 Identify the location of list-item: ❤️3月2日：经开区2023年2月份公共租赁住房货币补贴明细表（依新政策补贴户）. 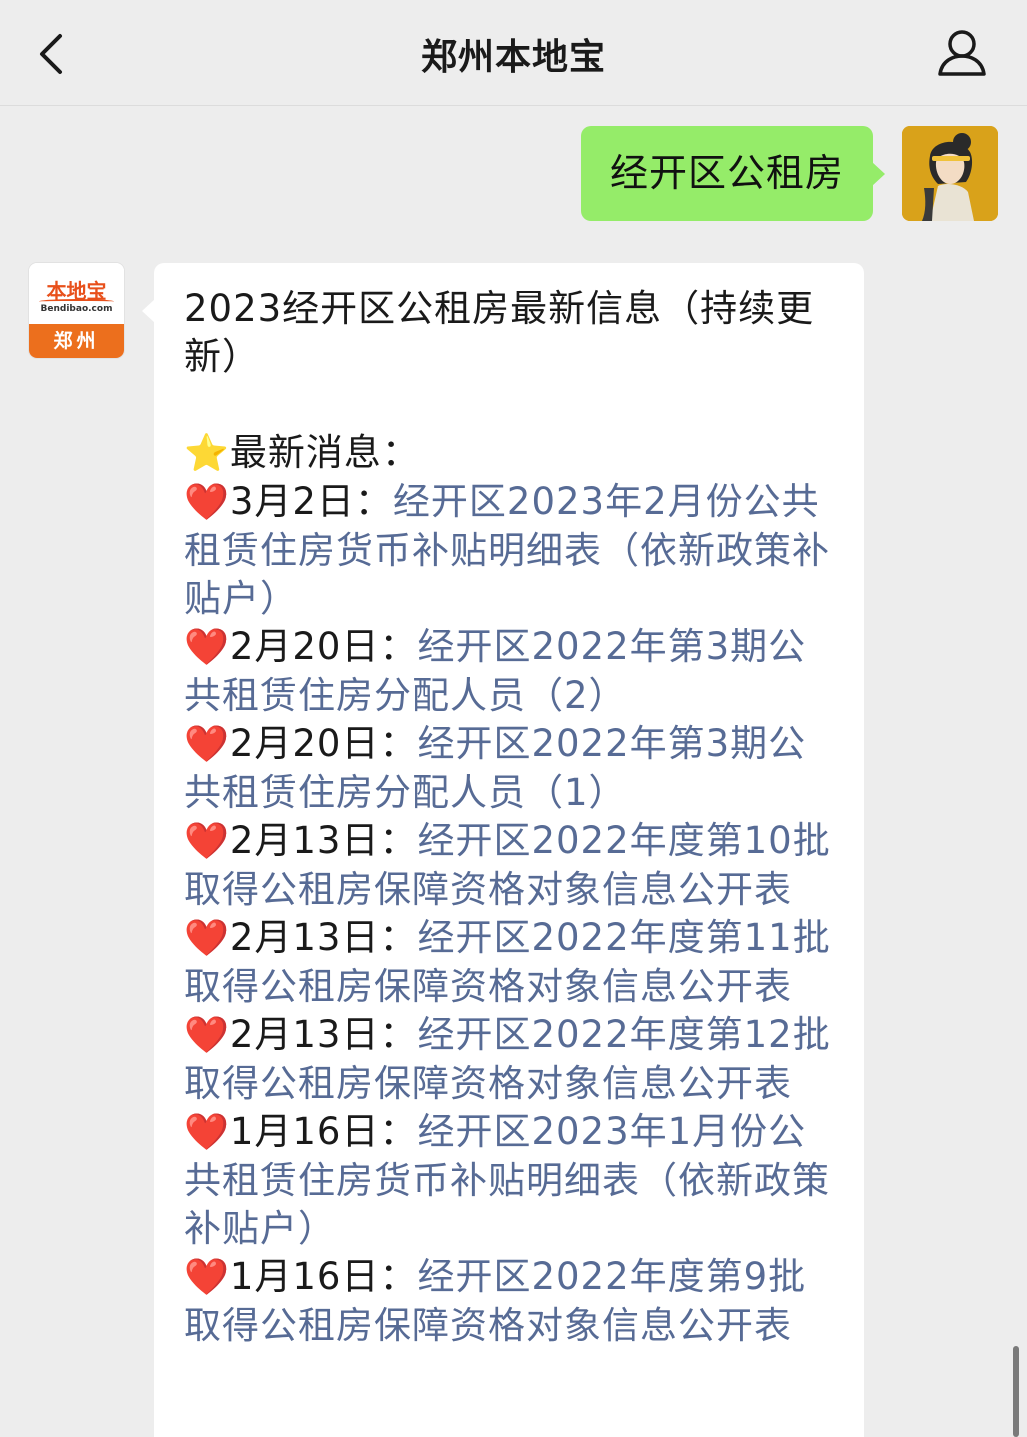
(512, 550).